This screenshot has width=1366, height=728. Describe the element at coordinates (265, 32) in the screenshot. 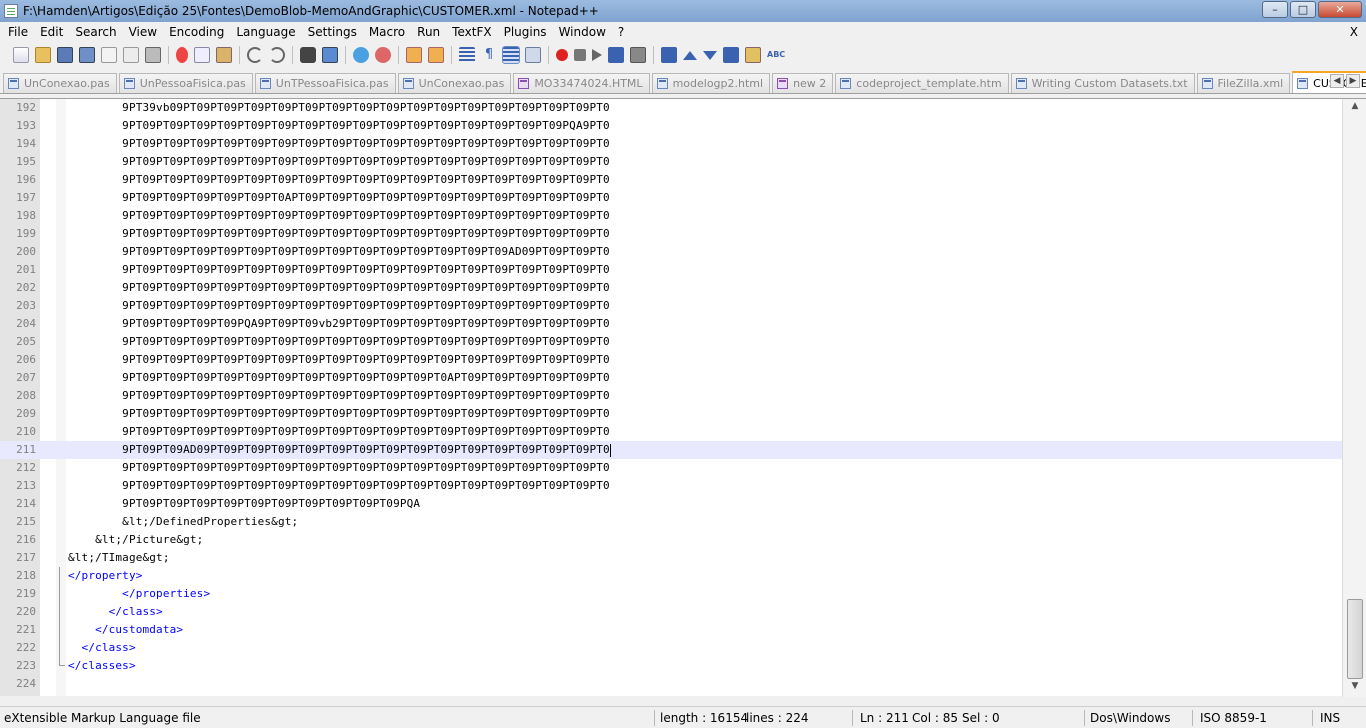

I see `menu-language: Language` at that location.